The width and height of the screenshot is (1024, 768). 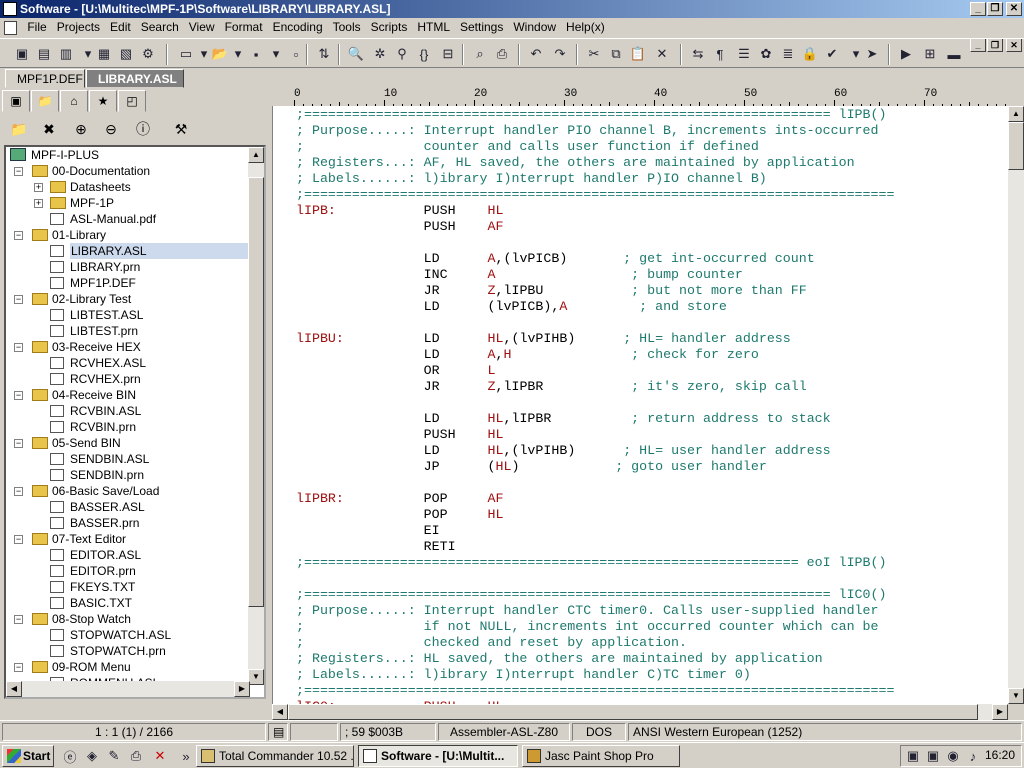 I want to click on code-line: RETI, so click(x=376, y=547).